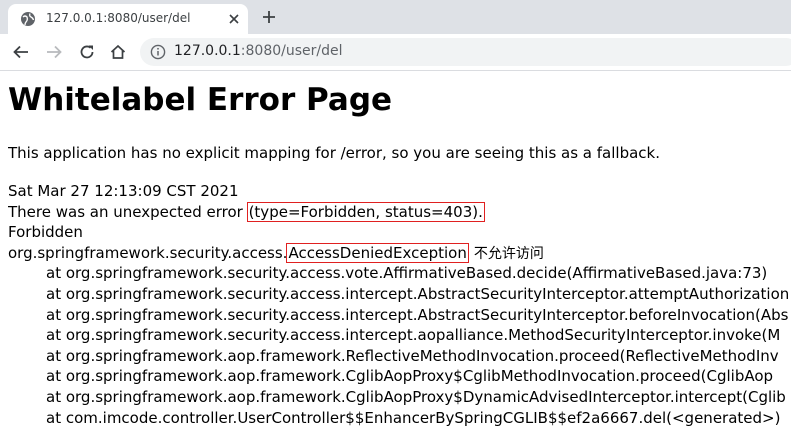  Describe the element at coordinates (123, 191) in the screenshot. I see `timestamp: Sat Mar 27 12:13:09 CST 2021` at that location.